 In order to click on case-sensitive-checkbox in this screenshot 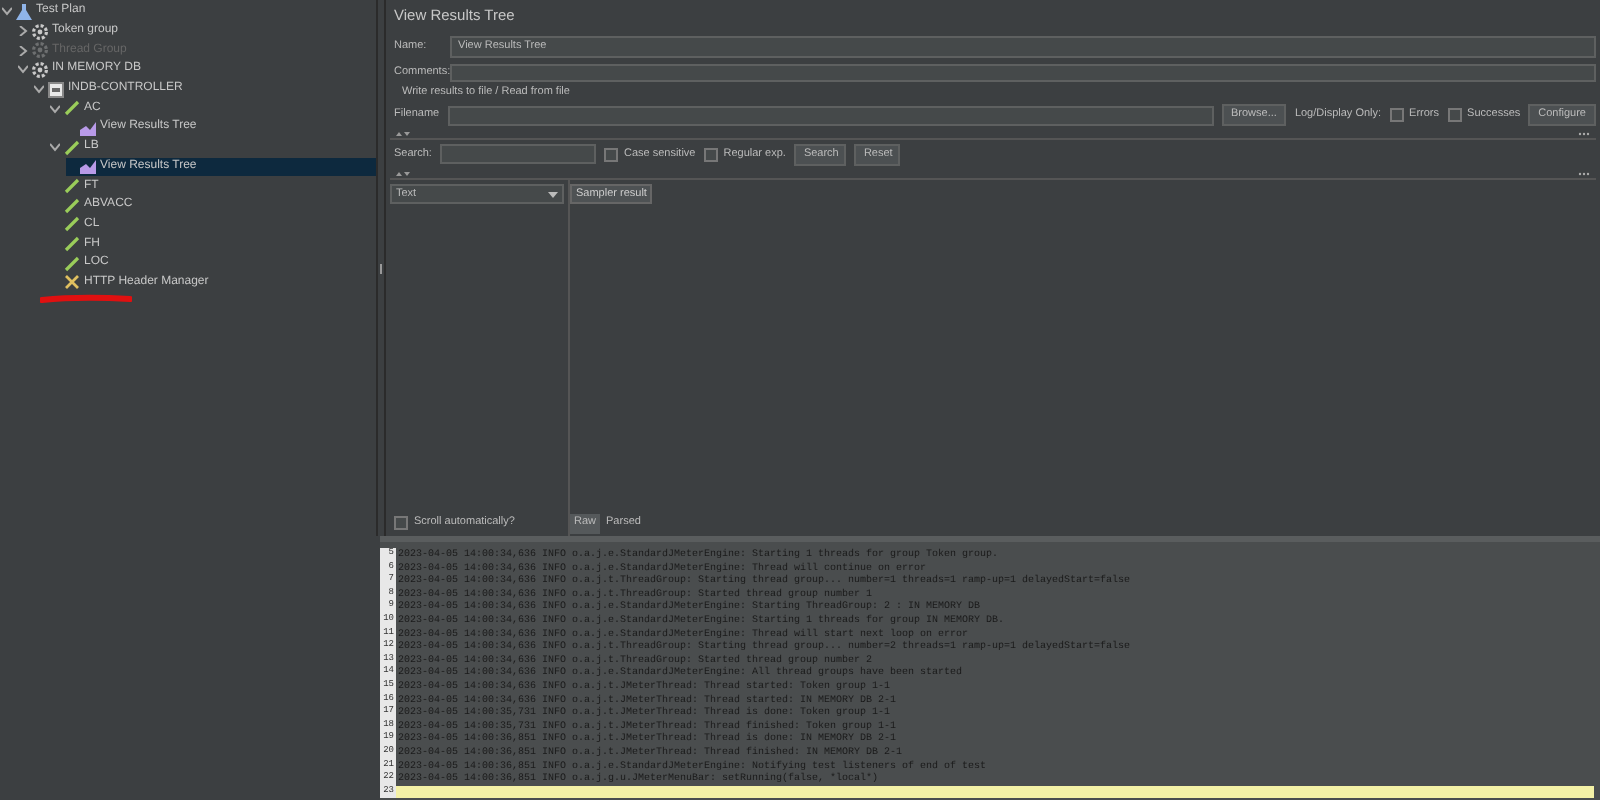, I will do `click(610, 154)`.